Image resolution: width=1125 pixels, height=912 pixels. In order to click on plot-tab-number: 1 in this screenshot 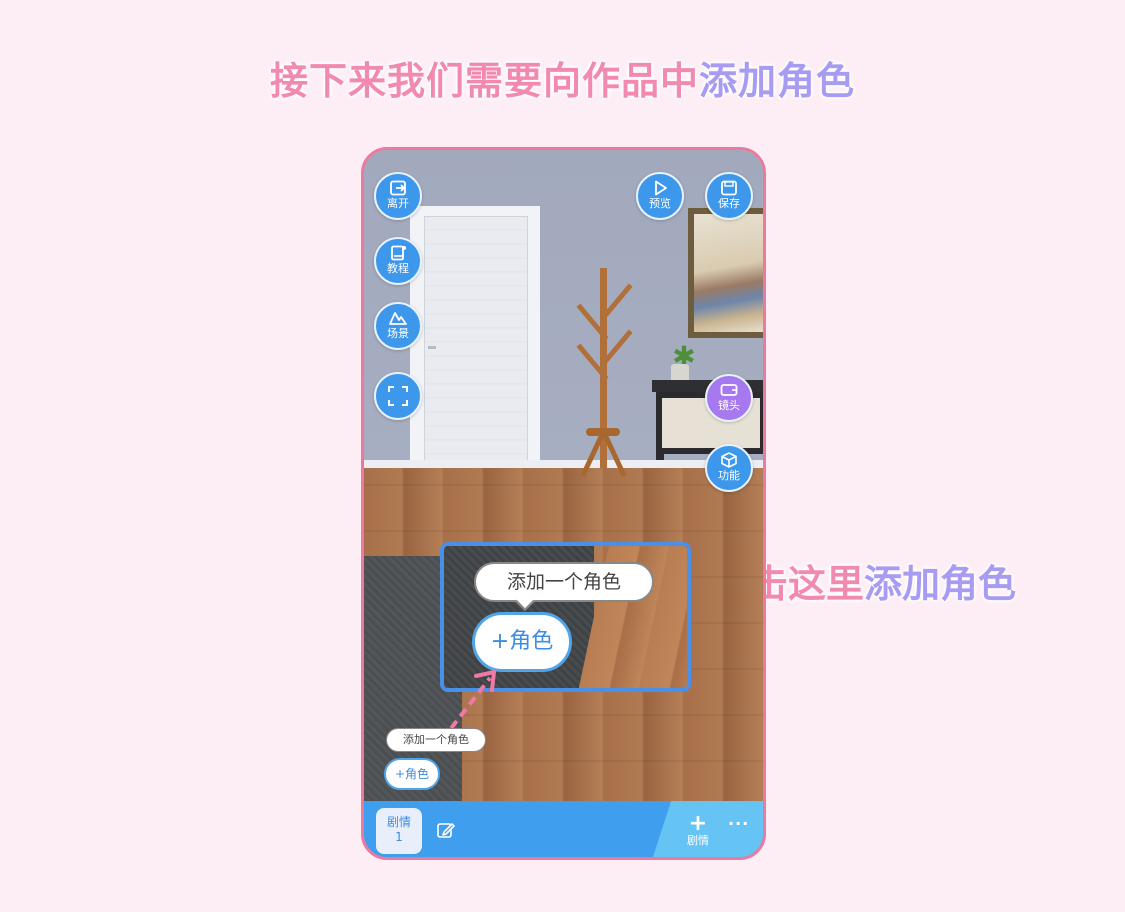, I will do `click(399, 837)`.